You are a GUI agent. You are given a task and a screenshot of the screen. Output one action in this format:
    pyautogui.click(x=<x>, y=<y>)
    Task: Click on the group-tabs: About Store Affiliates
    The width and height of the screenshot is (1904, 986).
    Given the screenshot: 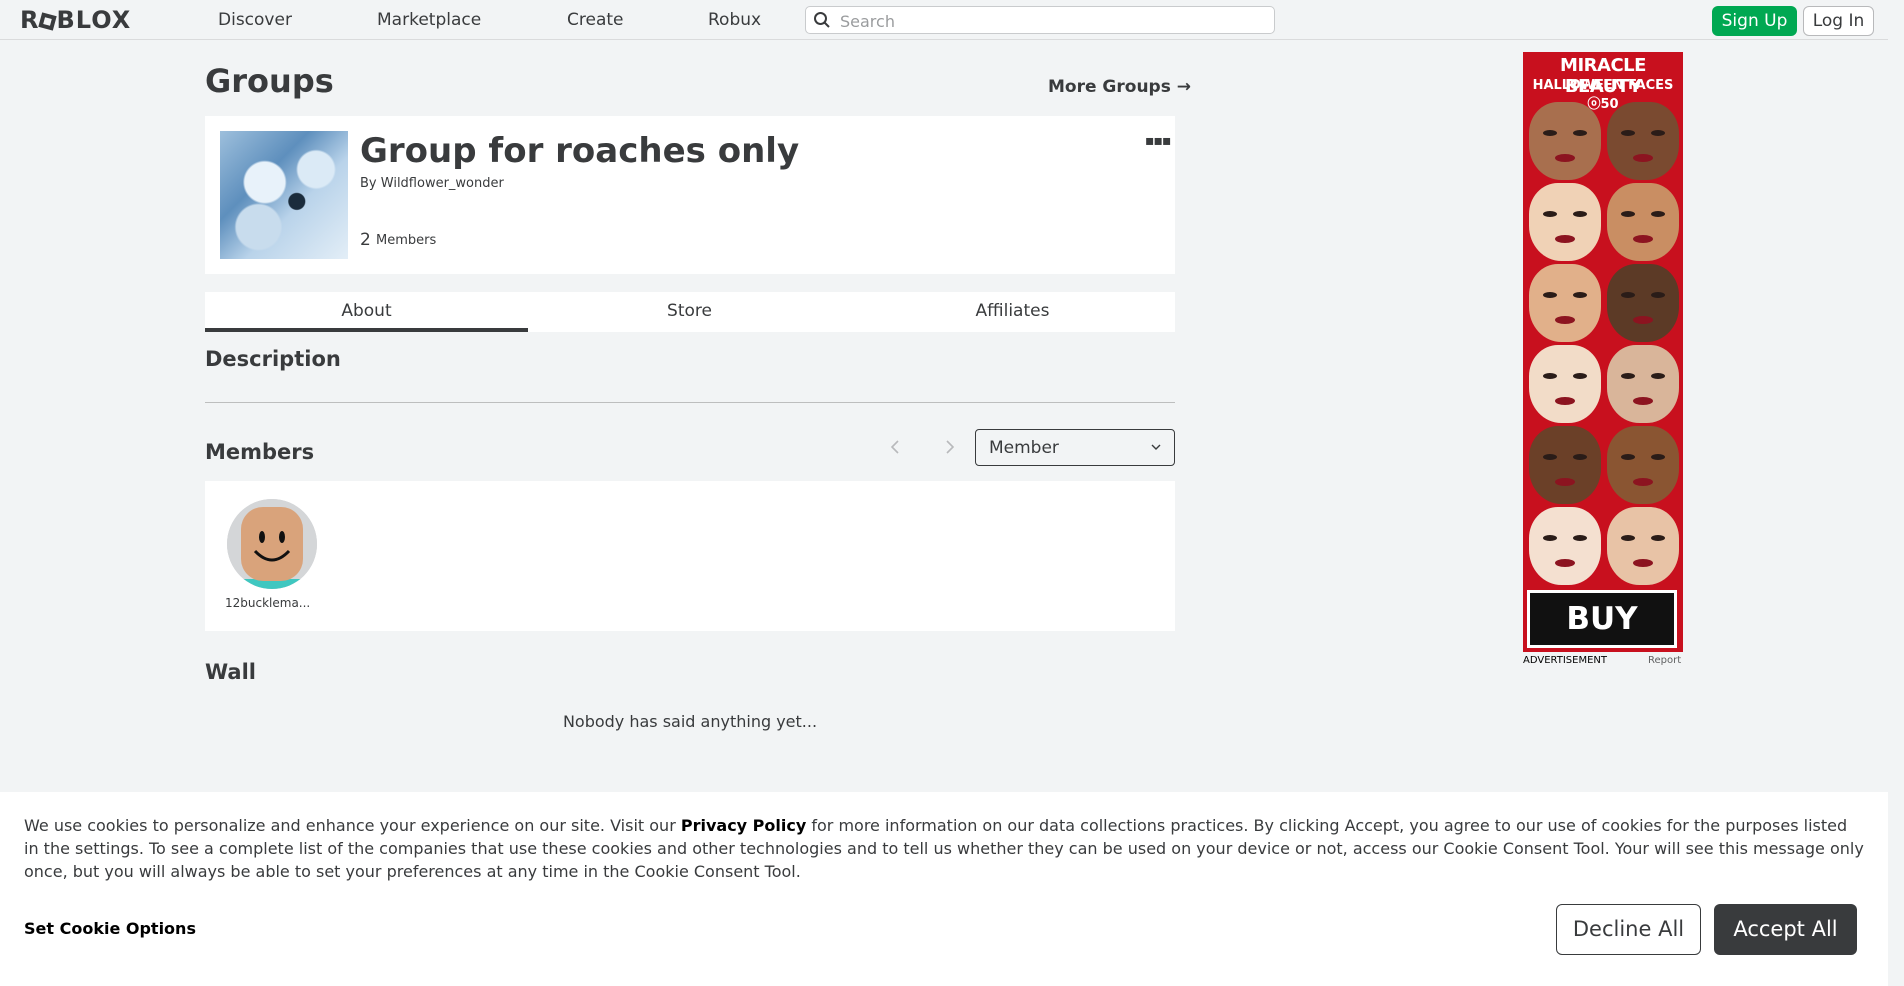 What is the action you would take?
    pyautogui.click(x=690, y=312)
    